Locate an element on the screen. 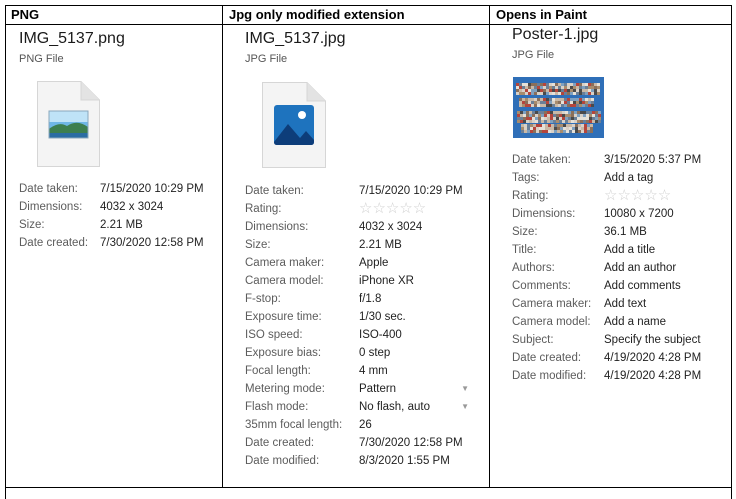 The width and height of the screenshot is (736, 499). property-label: Authors: is located at coordinates (533, 268).